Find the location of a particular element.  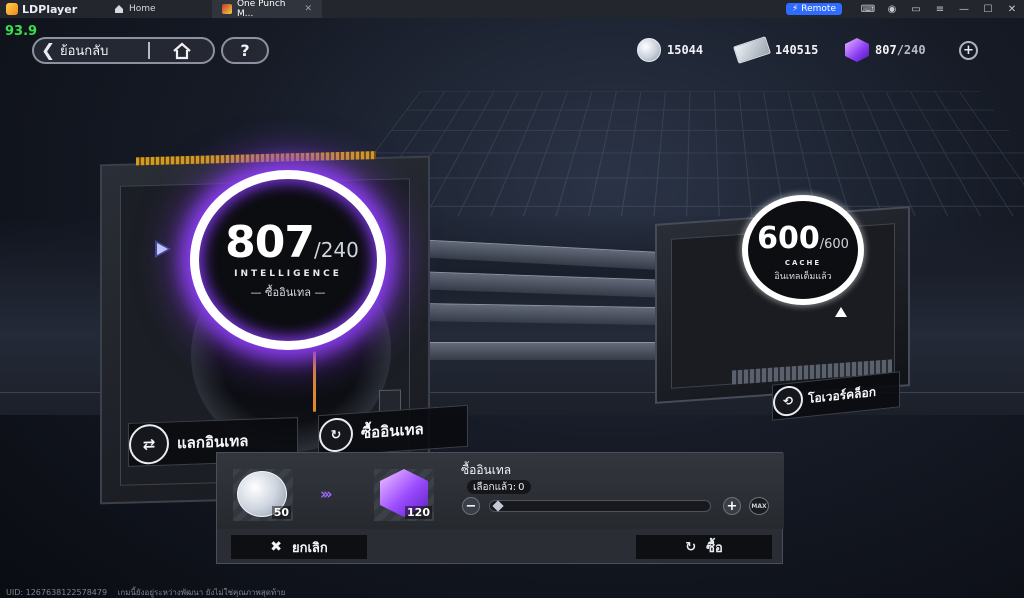

currency-ticket: 140515 is located at coordinates (776, 50).